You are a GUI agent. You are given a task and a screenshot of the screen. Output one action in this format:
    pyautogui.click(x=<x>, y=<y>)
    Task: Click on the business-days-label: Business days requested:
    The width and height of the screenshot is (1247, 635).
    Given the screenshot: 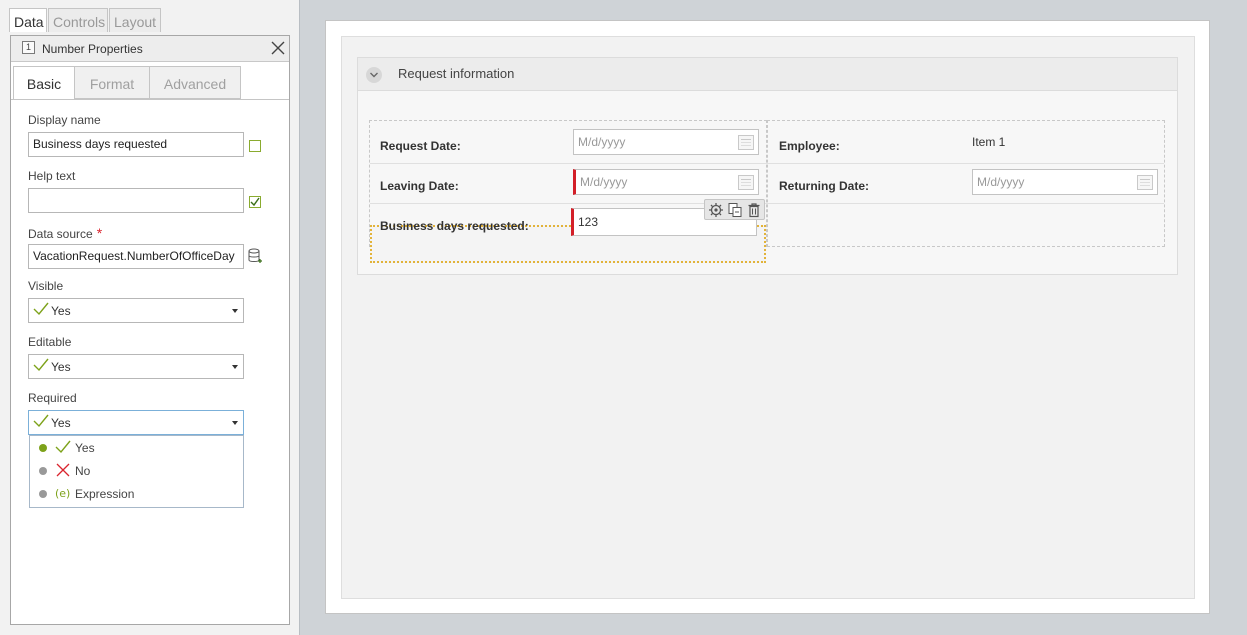 What is the action you would take?
    pyautogui.click(x=454, y=226)
    